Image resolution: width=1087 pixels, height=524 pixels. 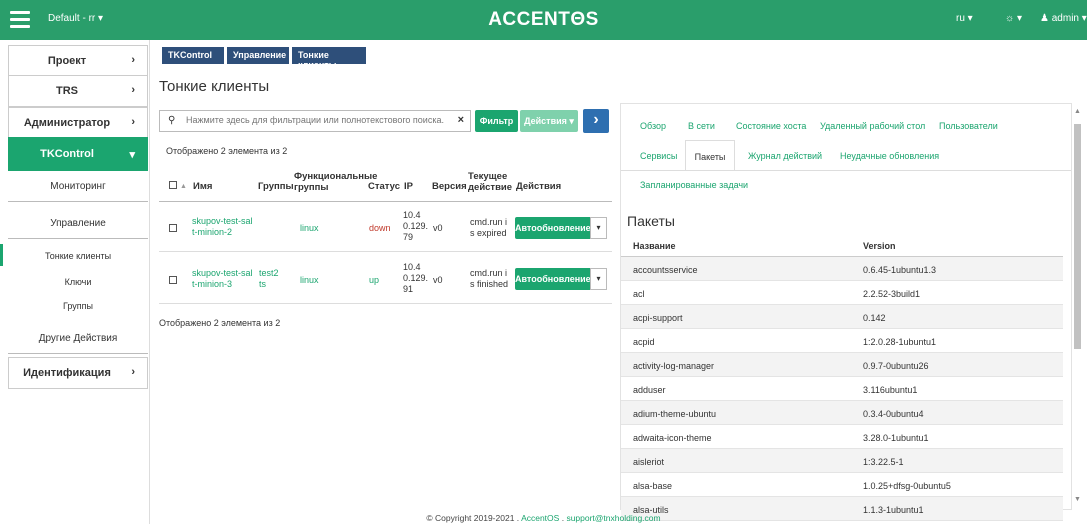 I want to click on brand-logo: ACCENTΘS, so click(x=543, y=19).